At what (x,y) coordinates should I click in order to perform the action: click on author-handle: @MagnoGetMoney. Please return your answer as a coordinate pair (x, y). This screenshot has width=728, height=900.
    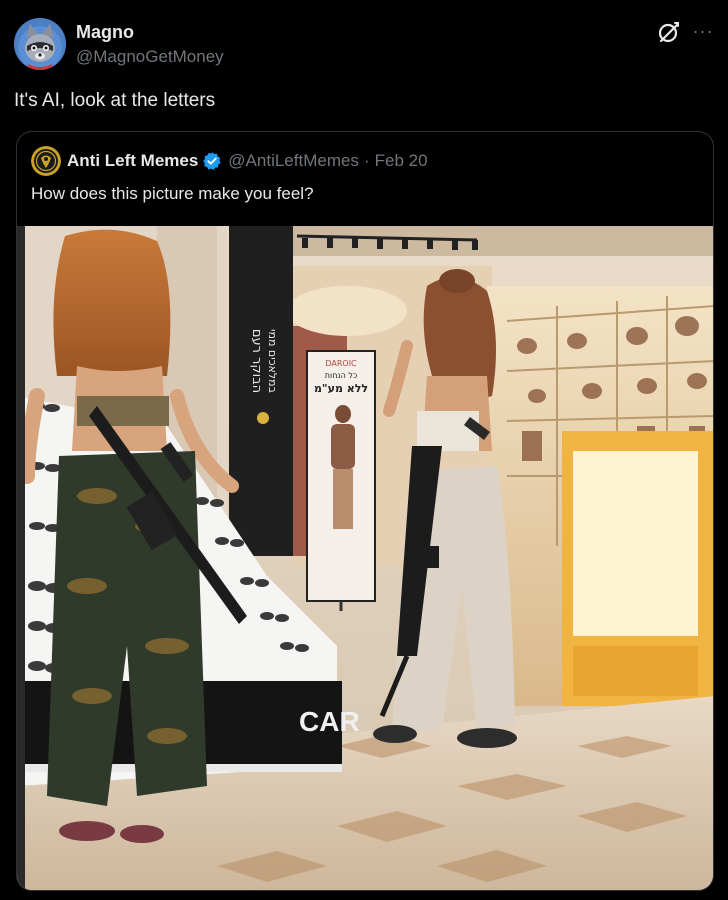
    Looking at the image, I should click on (150, 57).